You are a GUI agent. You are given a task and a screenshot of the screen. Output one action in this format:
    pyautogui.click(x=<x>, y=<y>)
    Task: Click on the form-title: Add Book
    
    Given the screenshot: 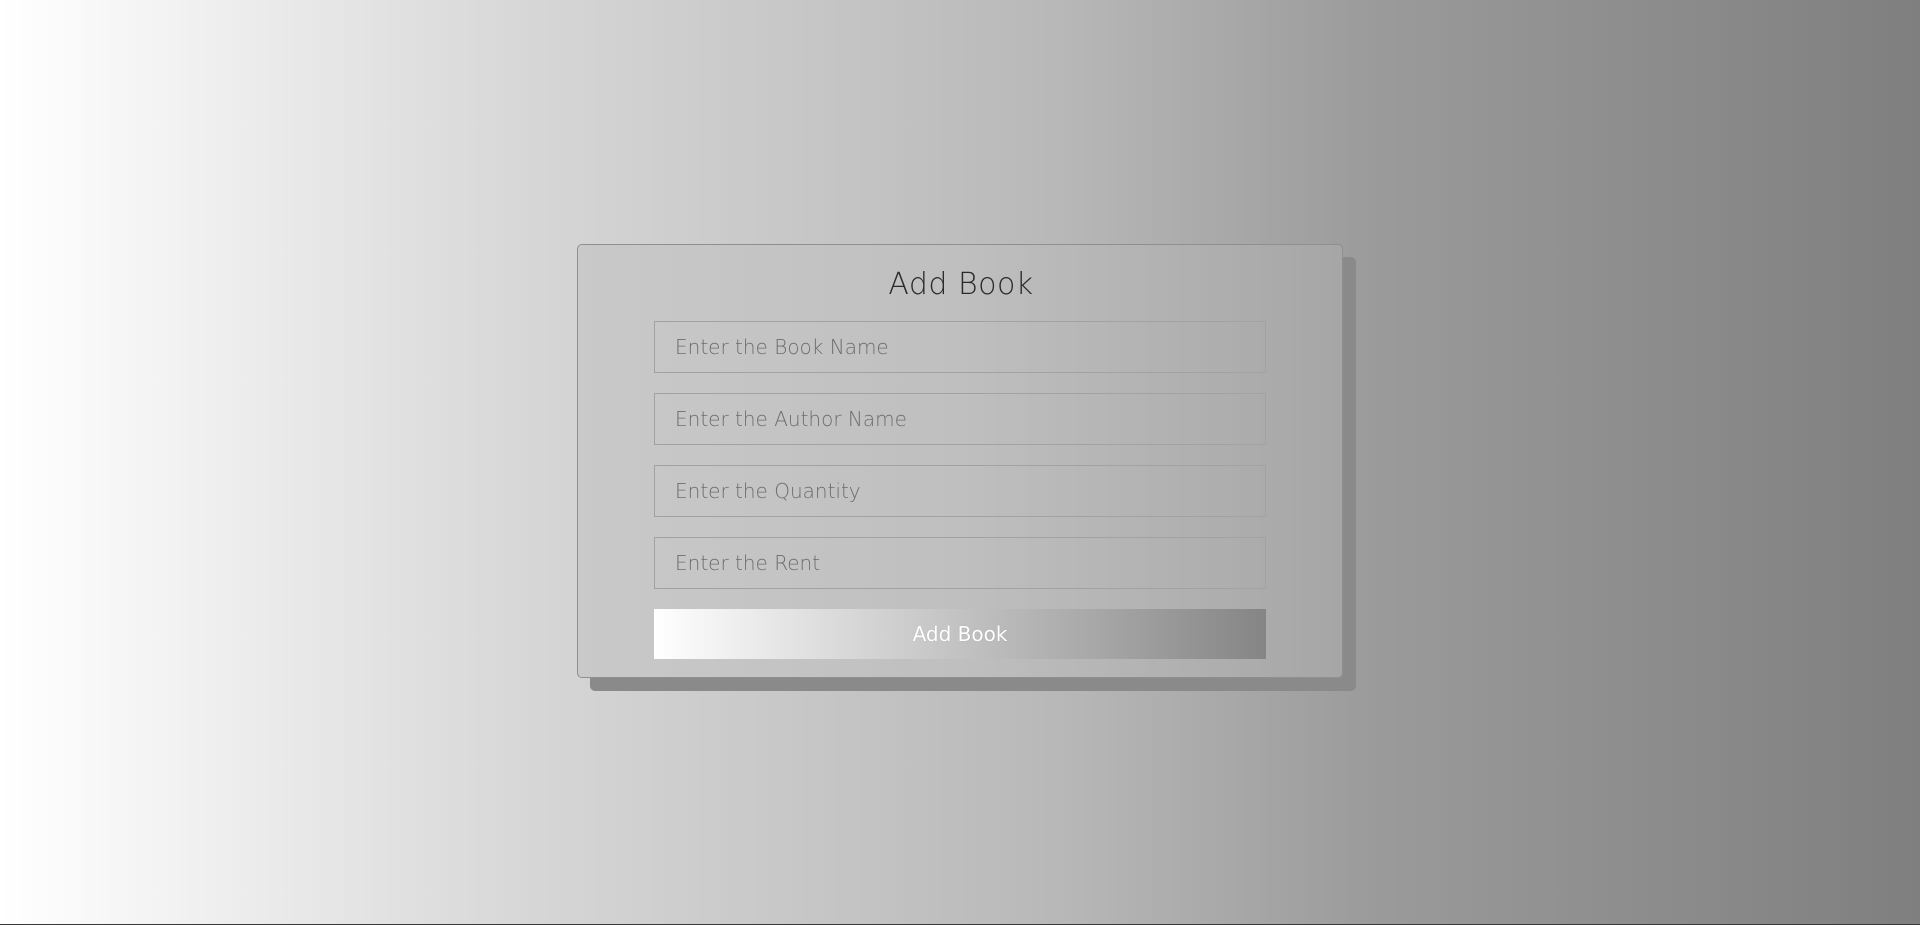 What is the action you would take?
    pyautogui.click(x=961, y=284)
    